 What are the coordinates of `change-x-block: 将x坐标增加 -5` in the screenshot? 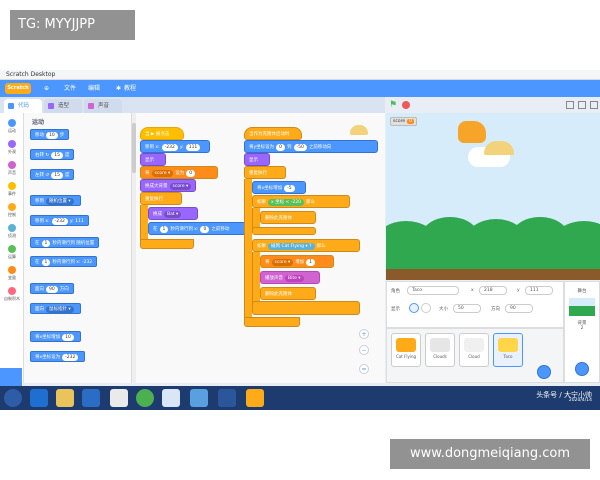 It's located at (279, 187).